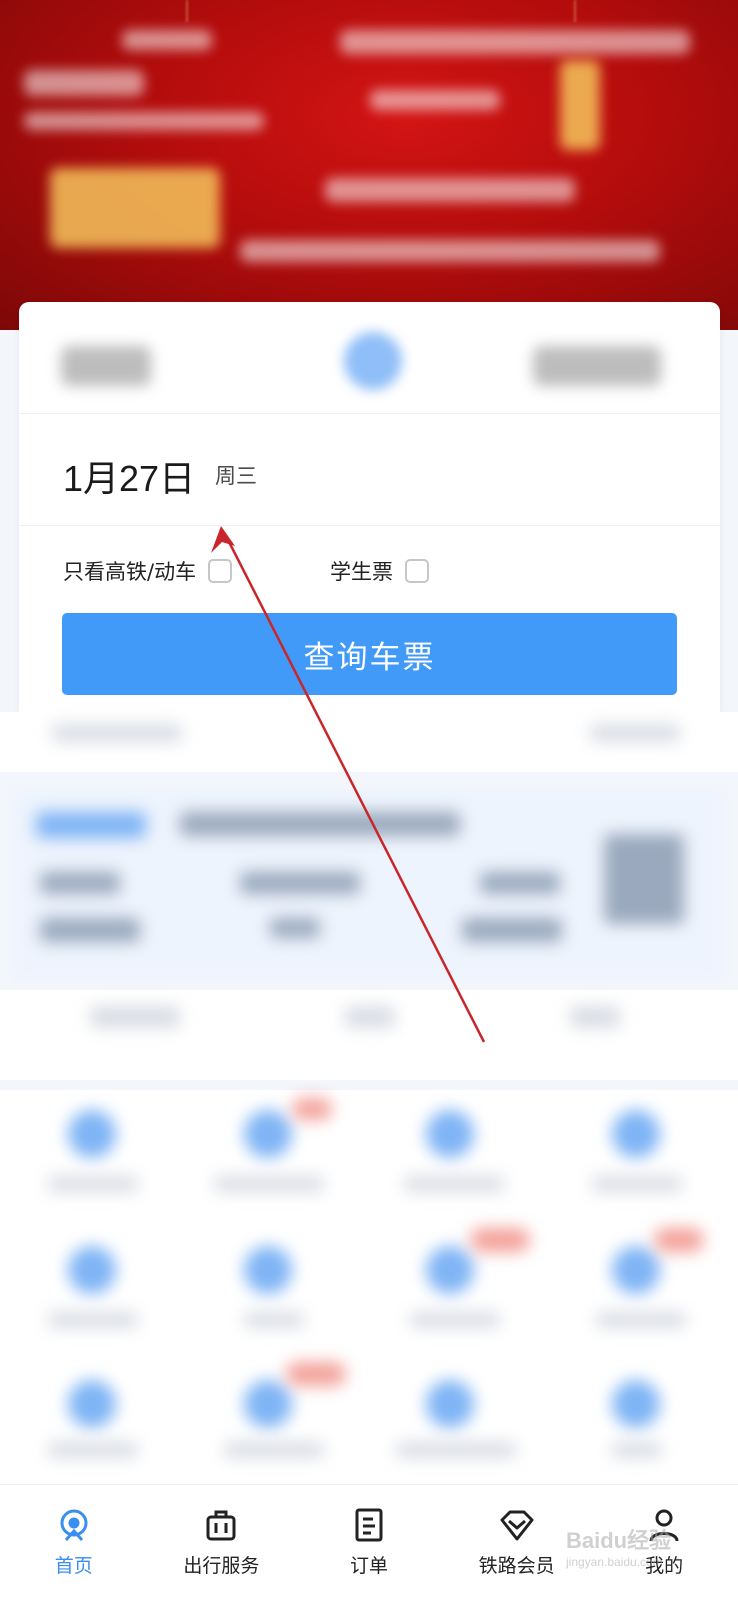  What do you see at coordinates (368, 1566) in the screenshot?
I see `nav-label-orders: 订单` at bounding box center [368, 1566].